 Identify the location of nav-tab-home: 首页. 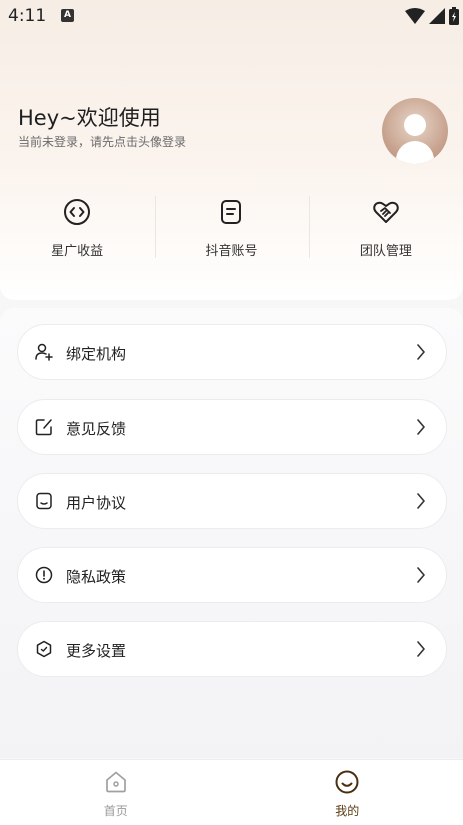
(116, 792).